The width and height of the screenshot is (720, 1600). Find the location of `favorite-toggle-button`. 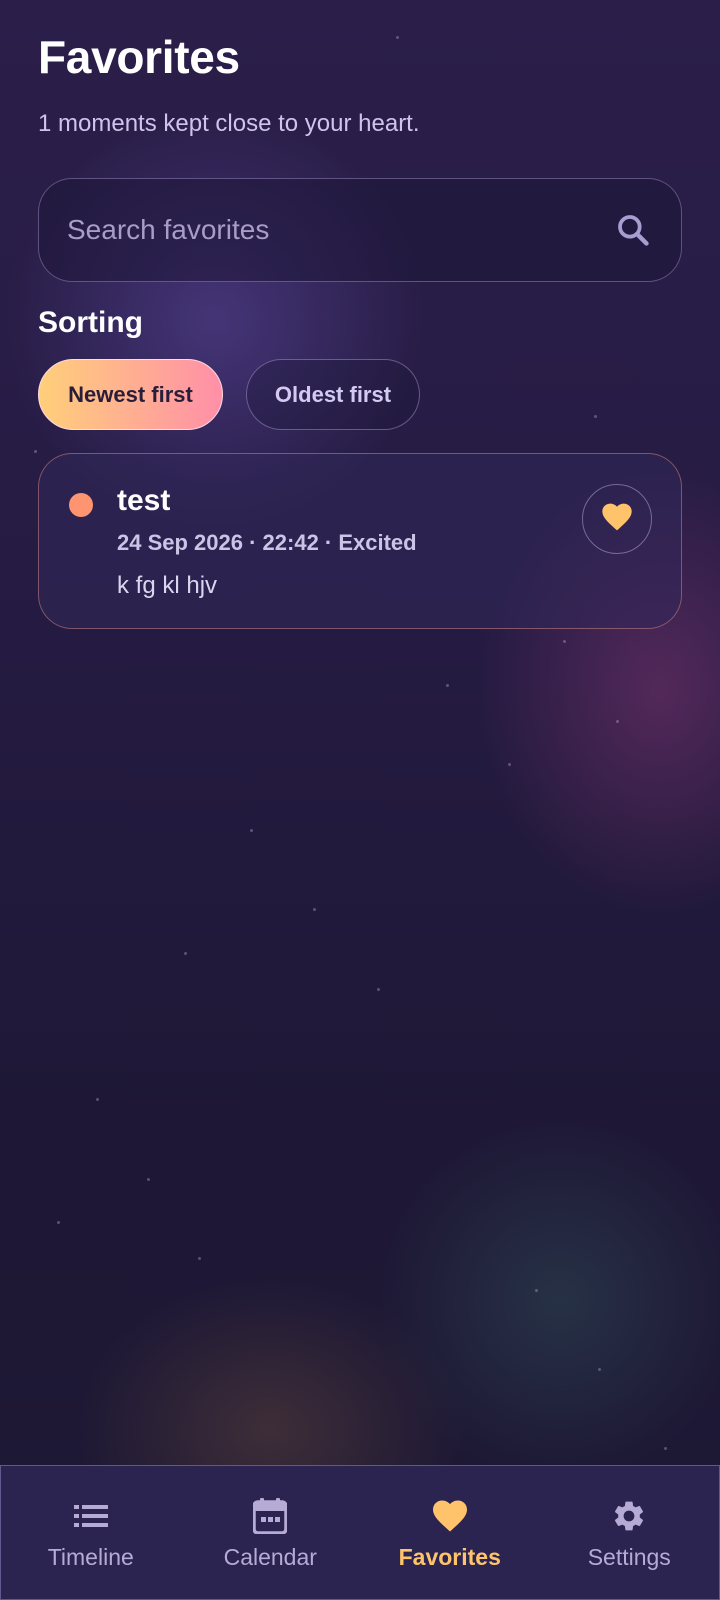

favorite-toggle-button is located at coordinates (617, 519).